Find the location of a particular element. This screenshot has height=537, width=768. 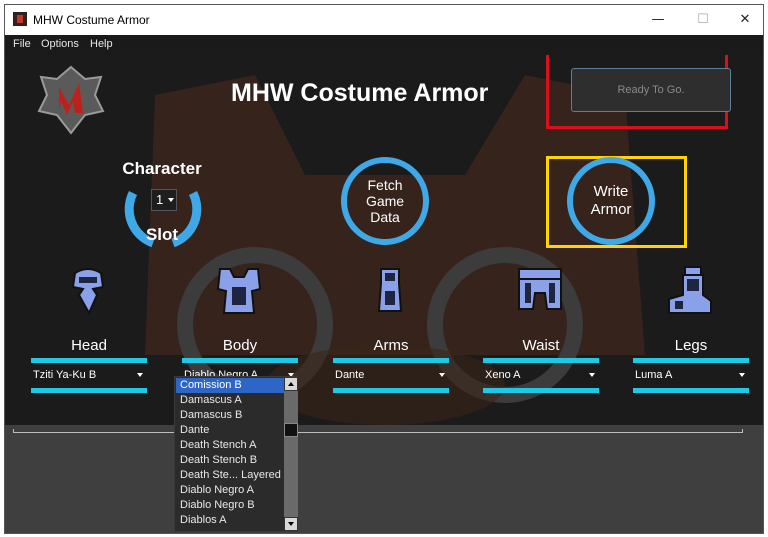

title-bar: MHW Costume Armor — ☐ ✕ is located at coordinates (384, 20).